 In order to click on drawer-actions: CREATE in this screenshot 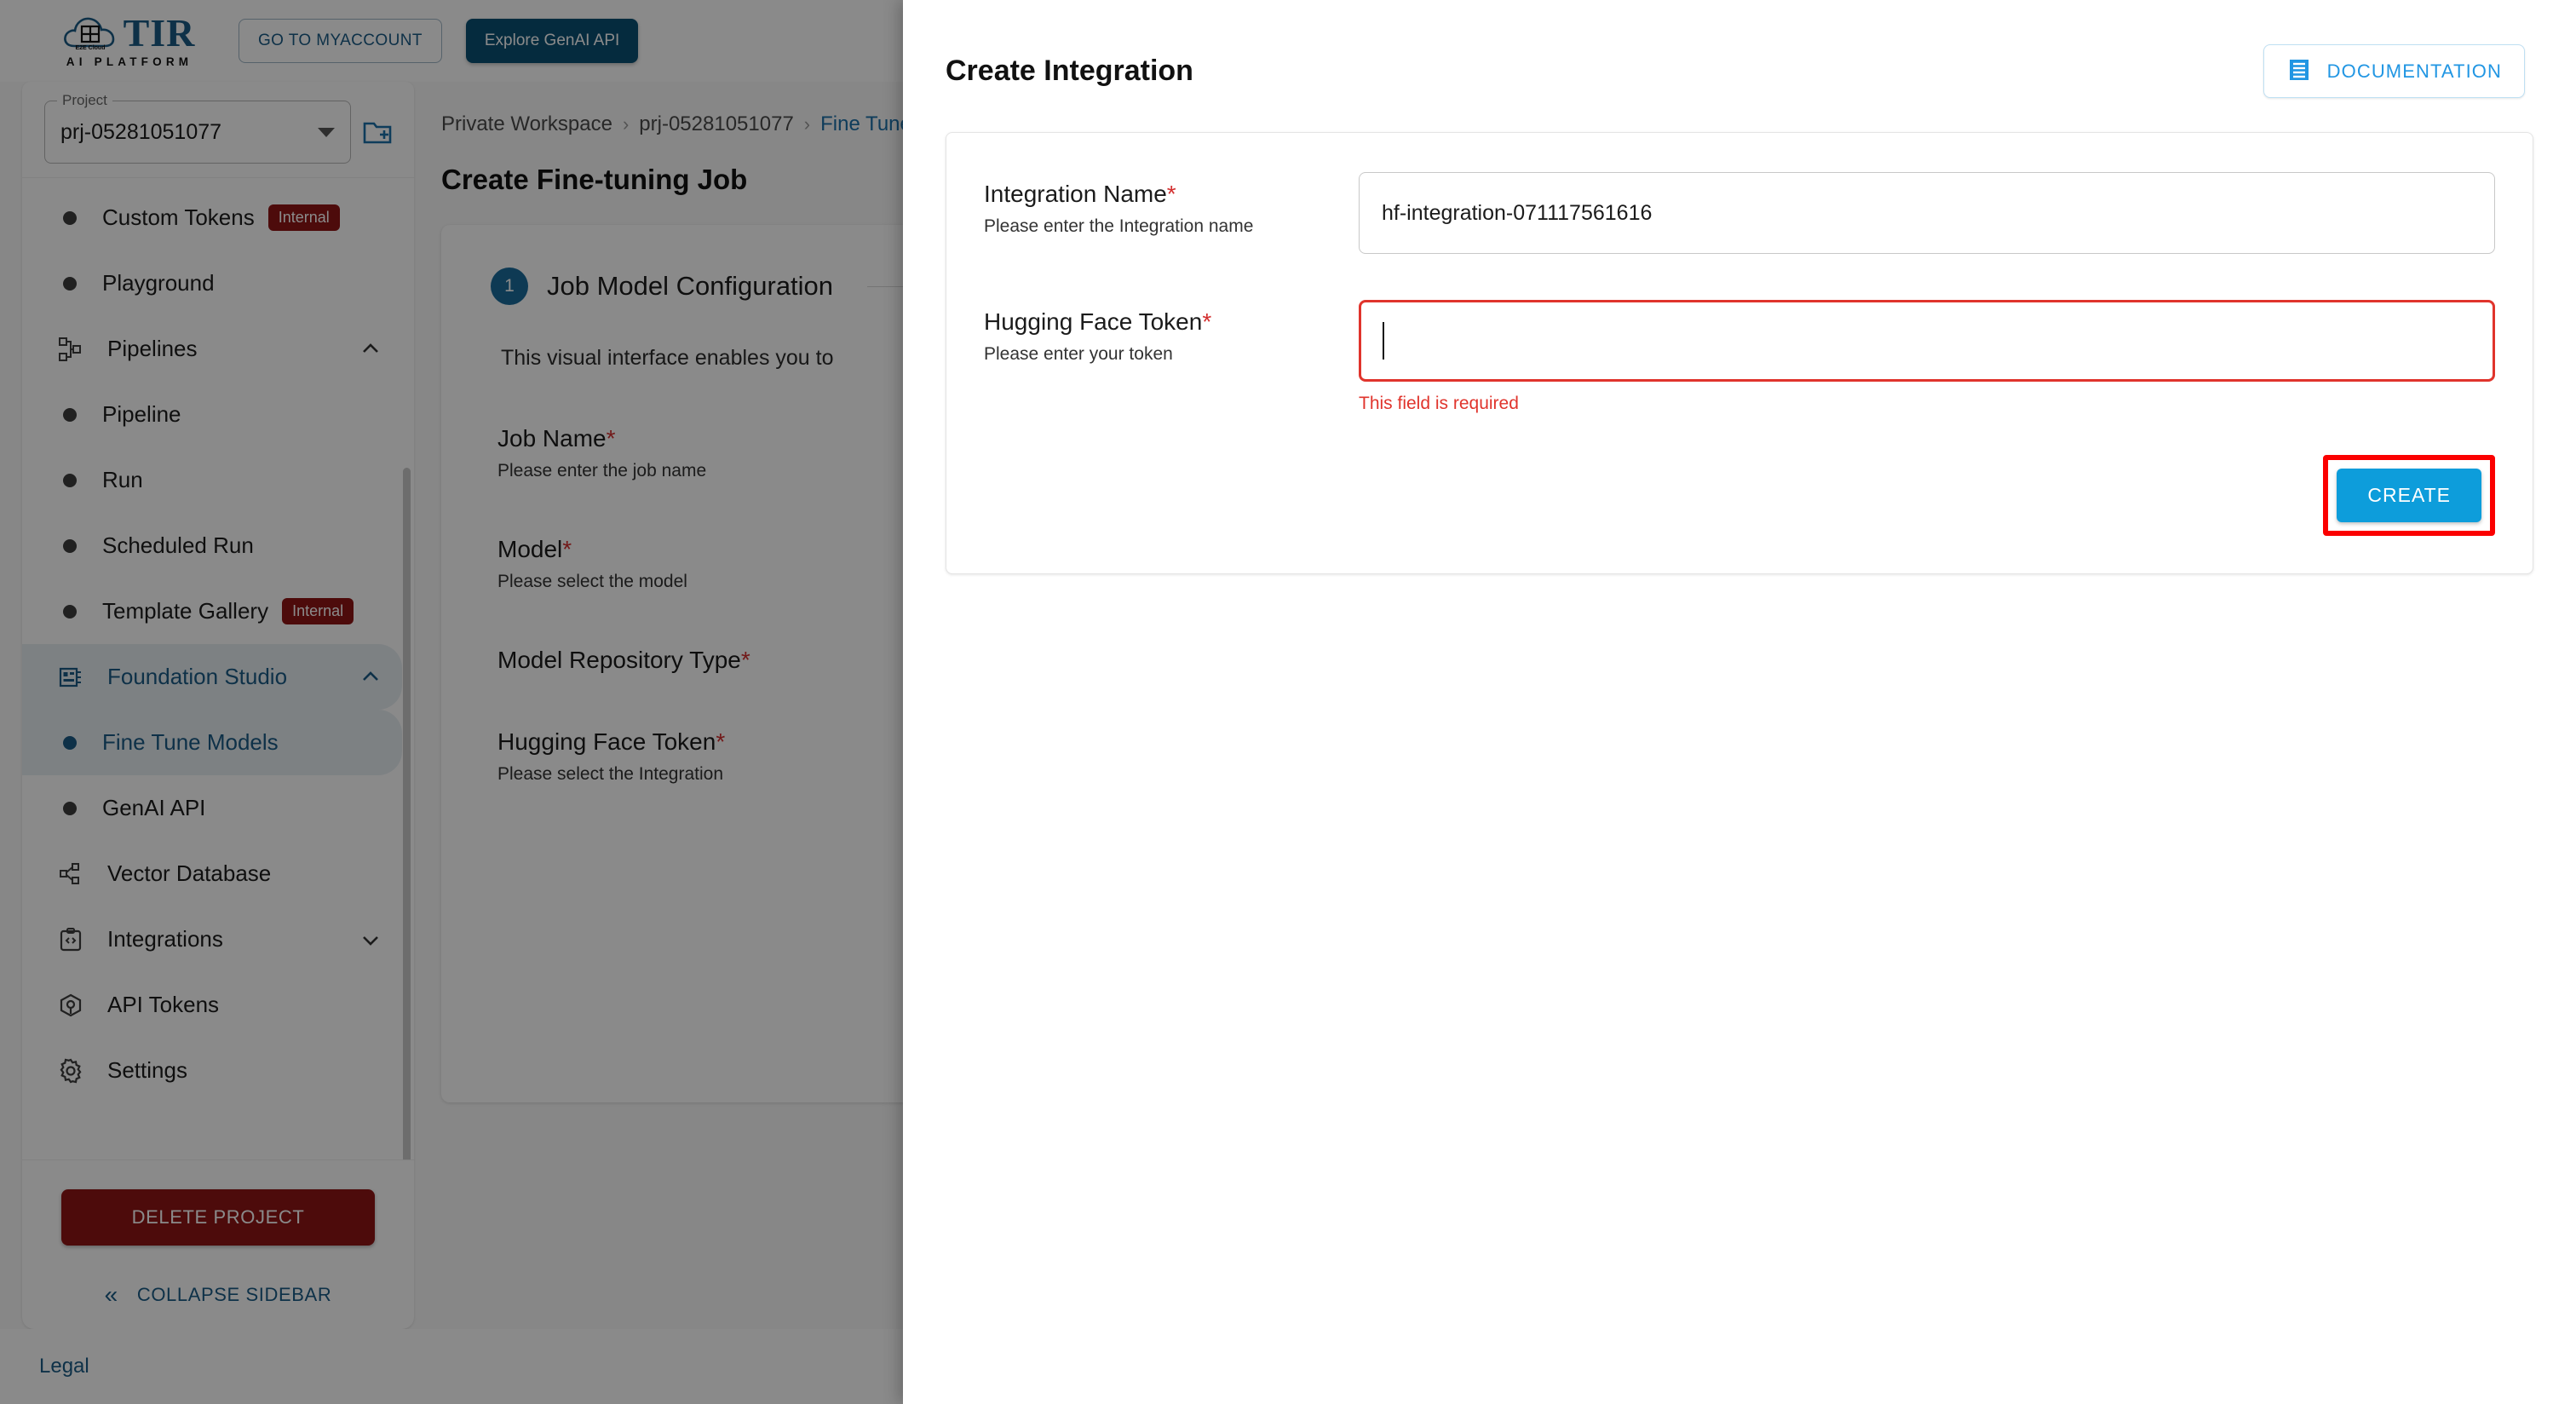, I will do `click(1740, 495)`.